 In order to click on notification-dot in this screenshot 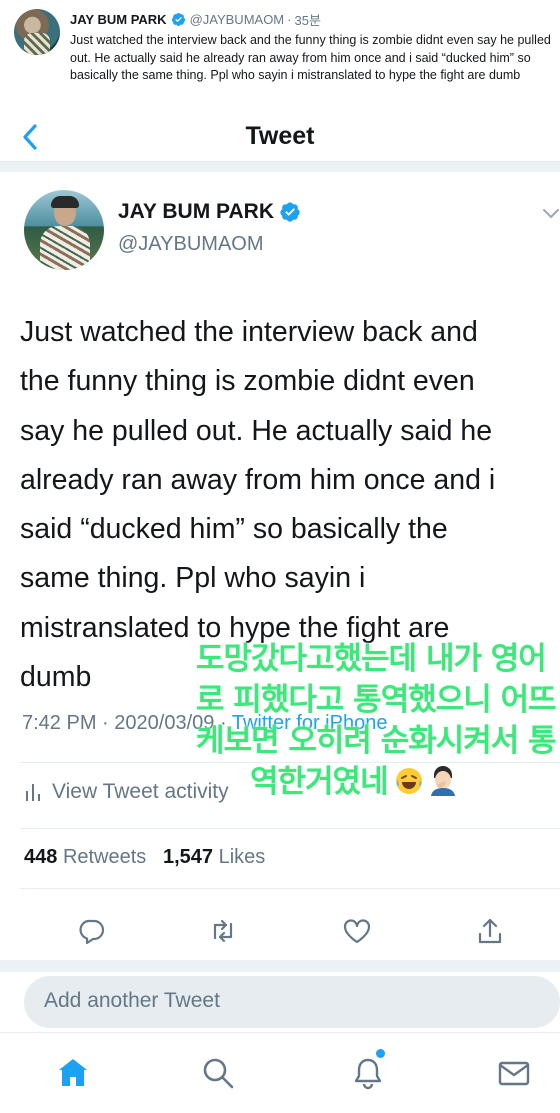, I will do `click(380, 1053)`.